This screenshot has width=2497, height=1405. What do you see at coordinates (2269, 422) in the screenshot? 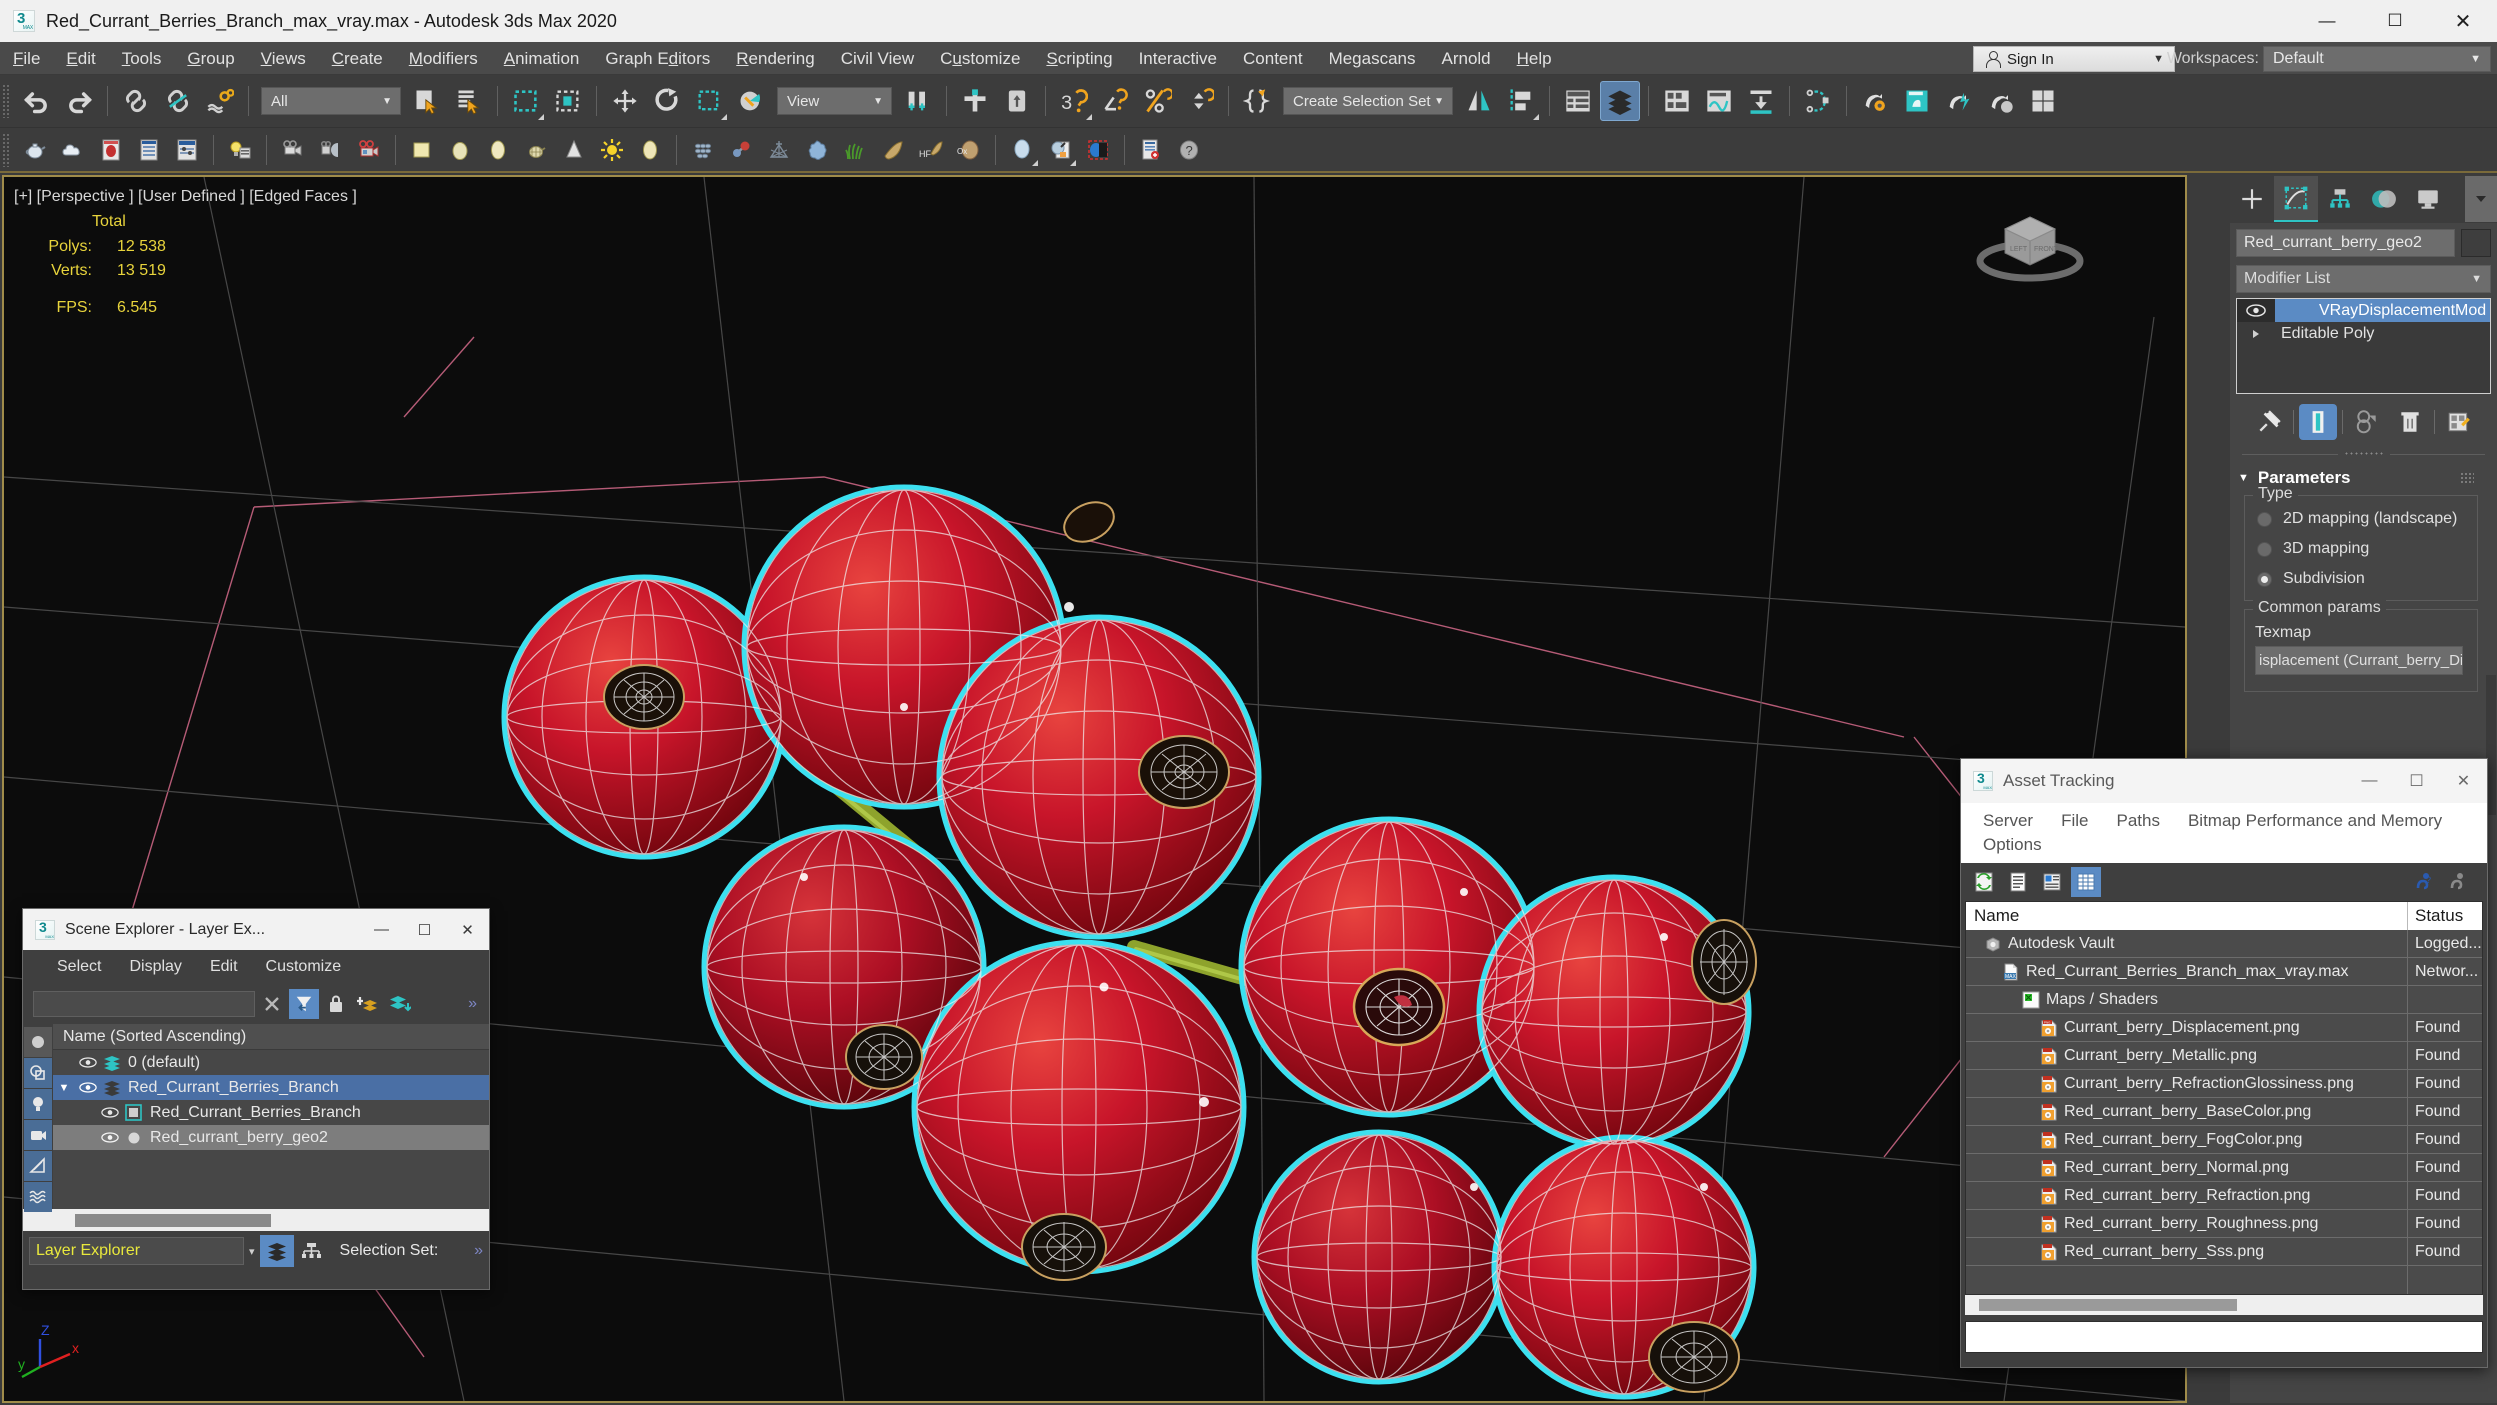
I see `pin-stack-icon` at bounding box center [2269, 422].